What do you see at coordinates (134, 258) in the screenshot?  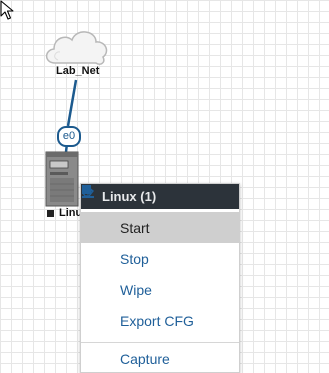 I see `menu-item-stop-label: Stop` at bounding box center [134, 258].